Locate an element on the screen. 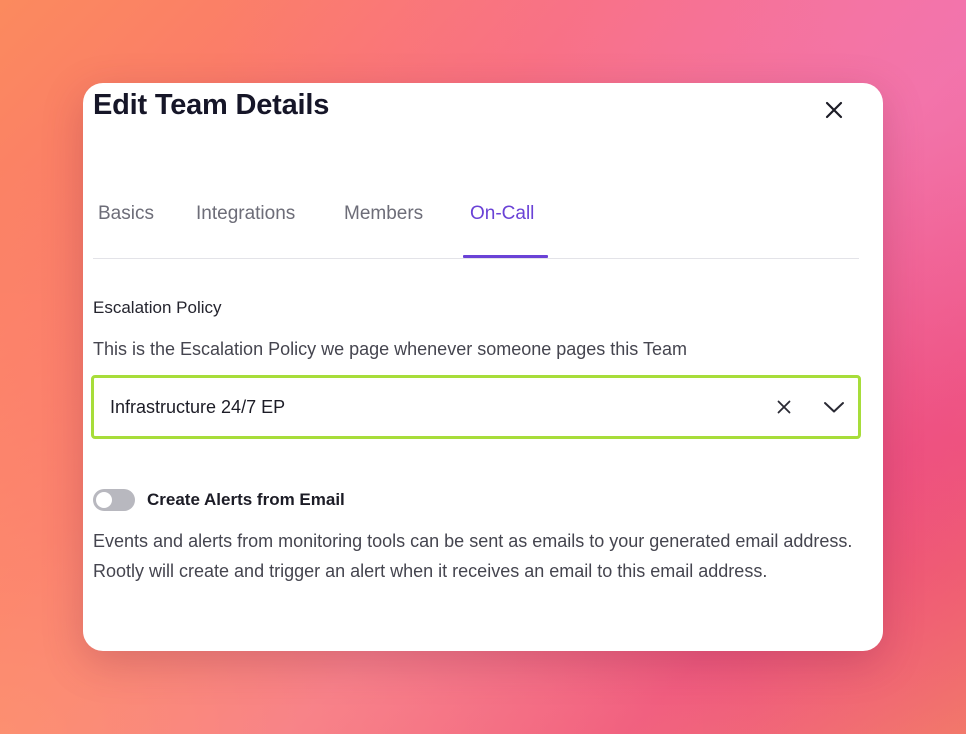 The height and width of the screenshot is (734, 966). escalation-policy-select: Infrastructure 24/7 EP is located at coordinates (476, 407).